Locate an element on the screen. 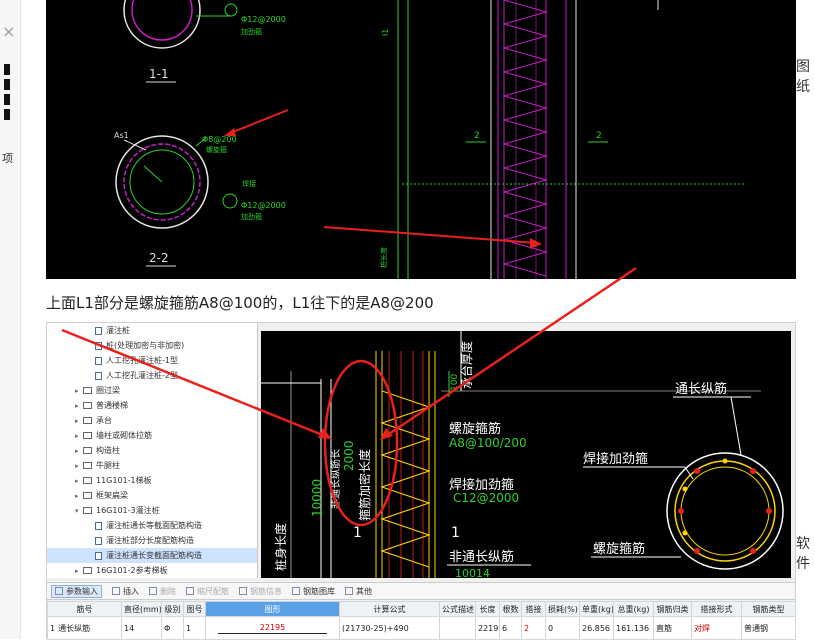 The height and width of the screenshot is (640, 815). tree-item: 灌注桩通长等截面配筋构造 is located at coordinates (152, 525).